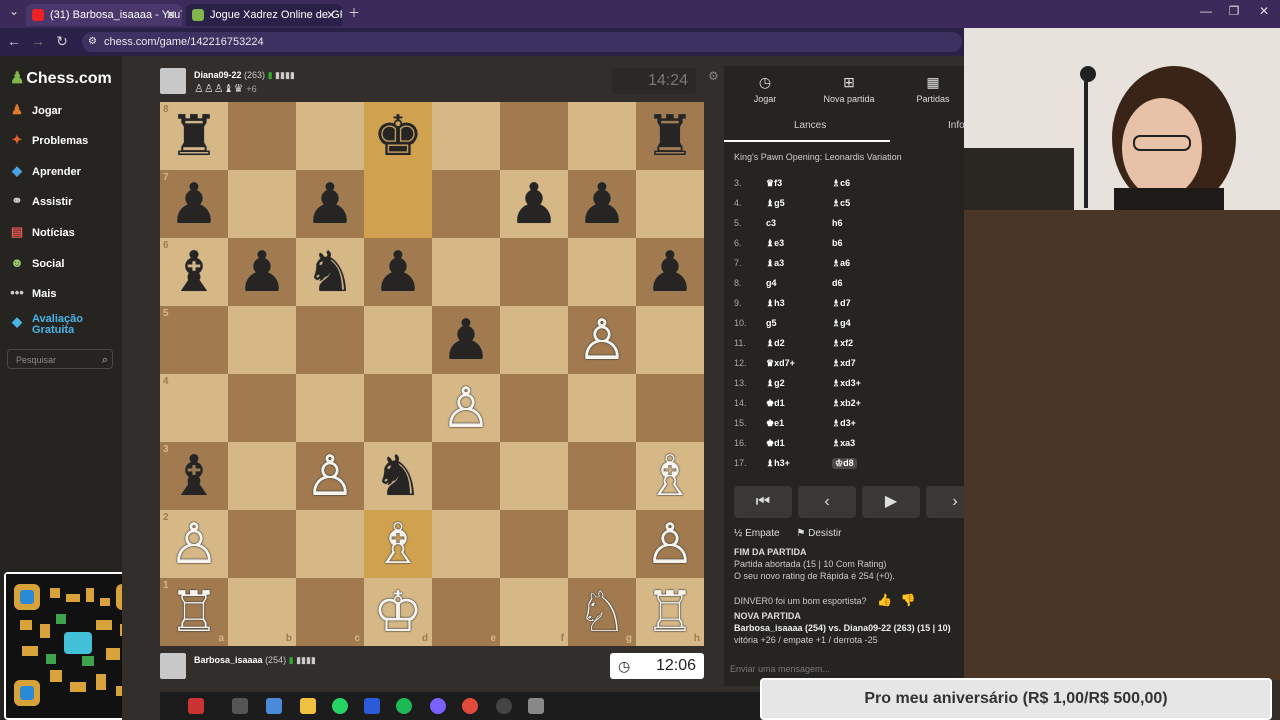 Image resolution: width=1280 pixels, height=720 pixels. What do you see at coordinates (713, 76) in the screenshot?
I see `gear-icon: ⚙` at bounding box center [713, 76].